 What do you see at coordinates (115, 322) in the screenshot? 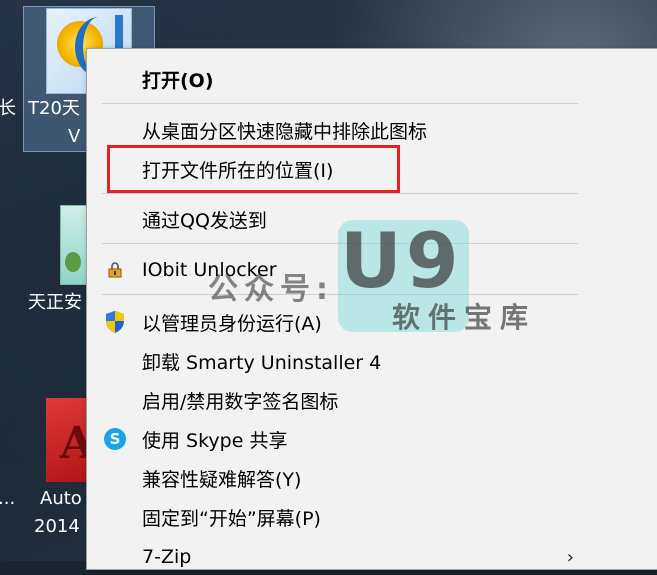
I see `shield-icon` at bounding box center [115, 322].